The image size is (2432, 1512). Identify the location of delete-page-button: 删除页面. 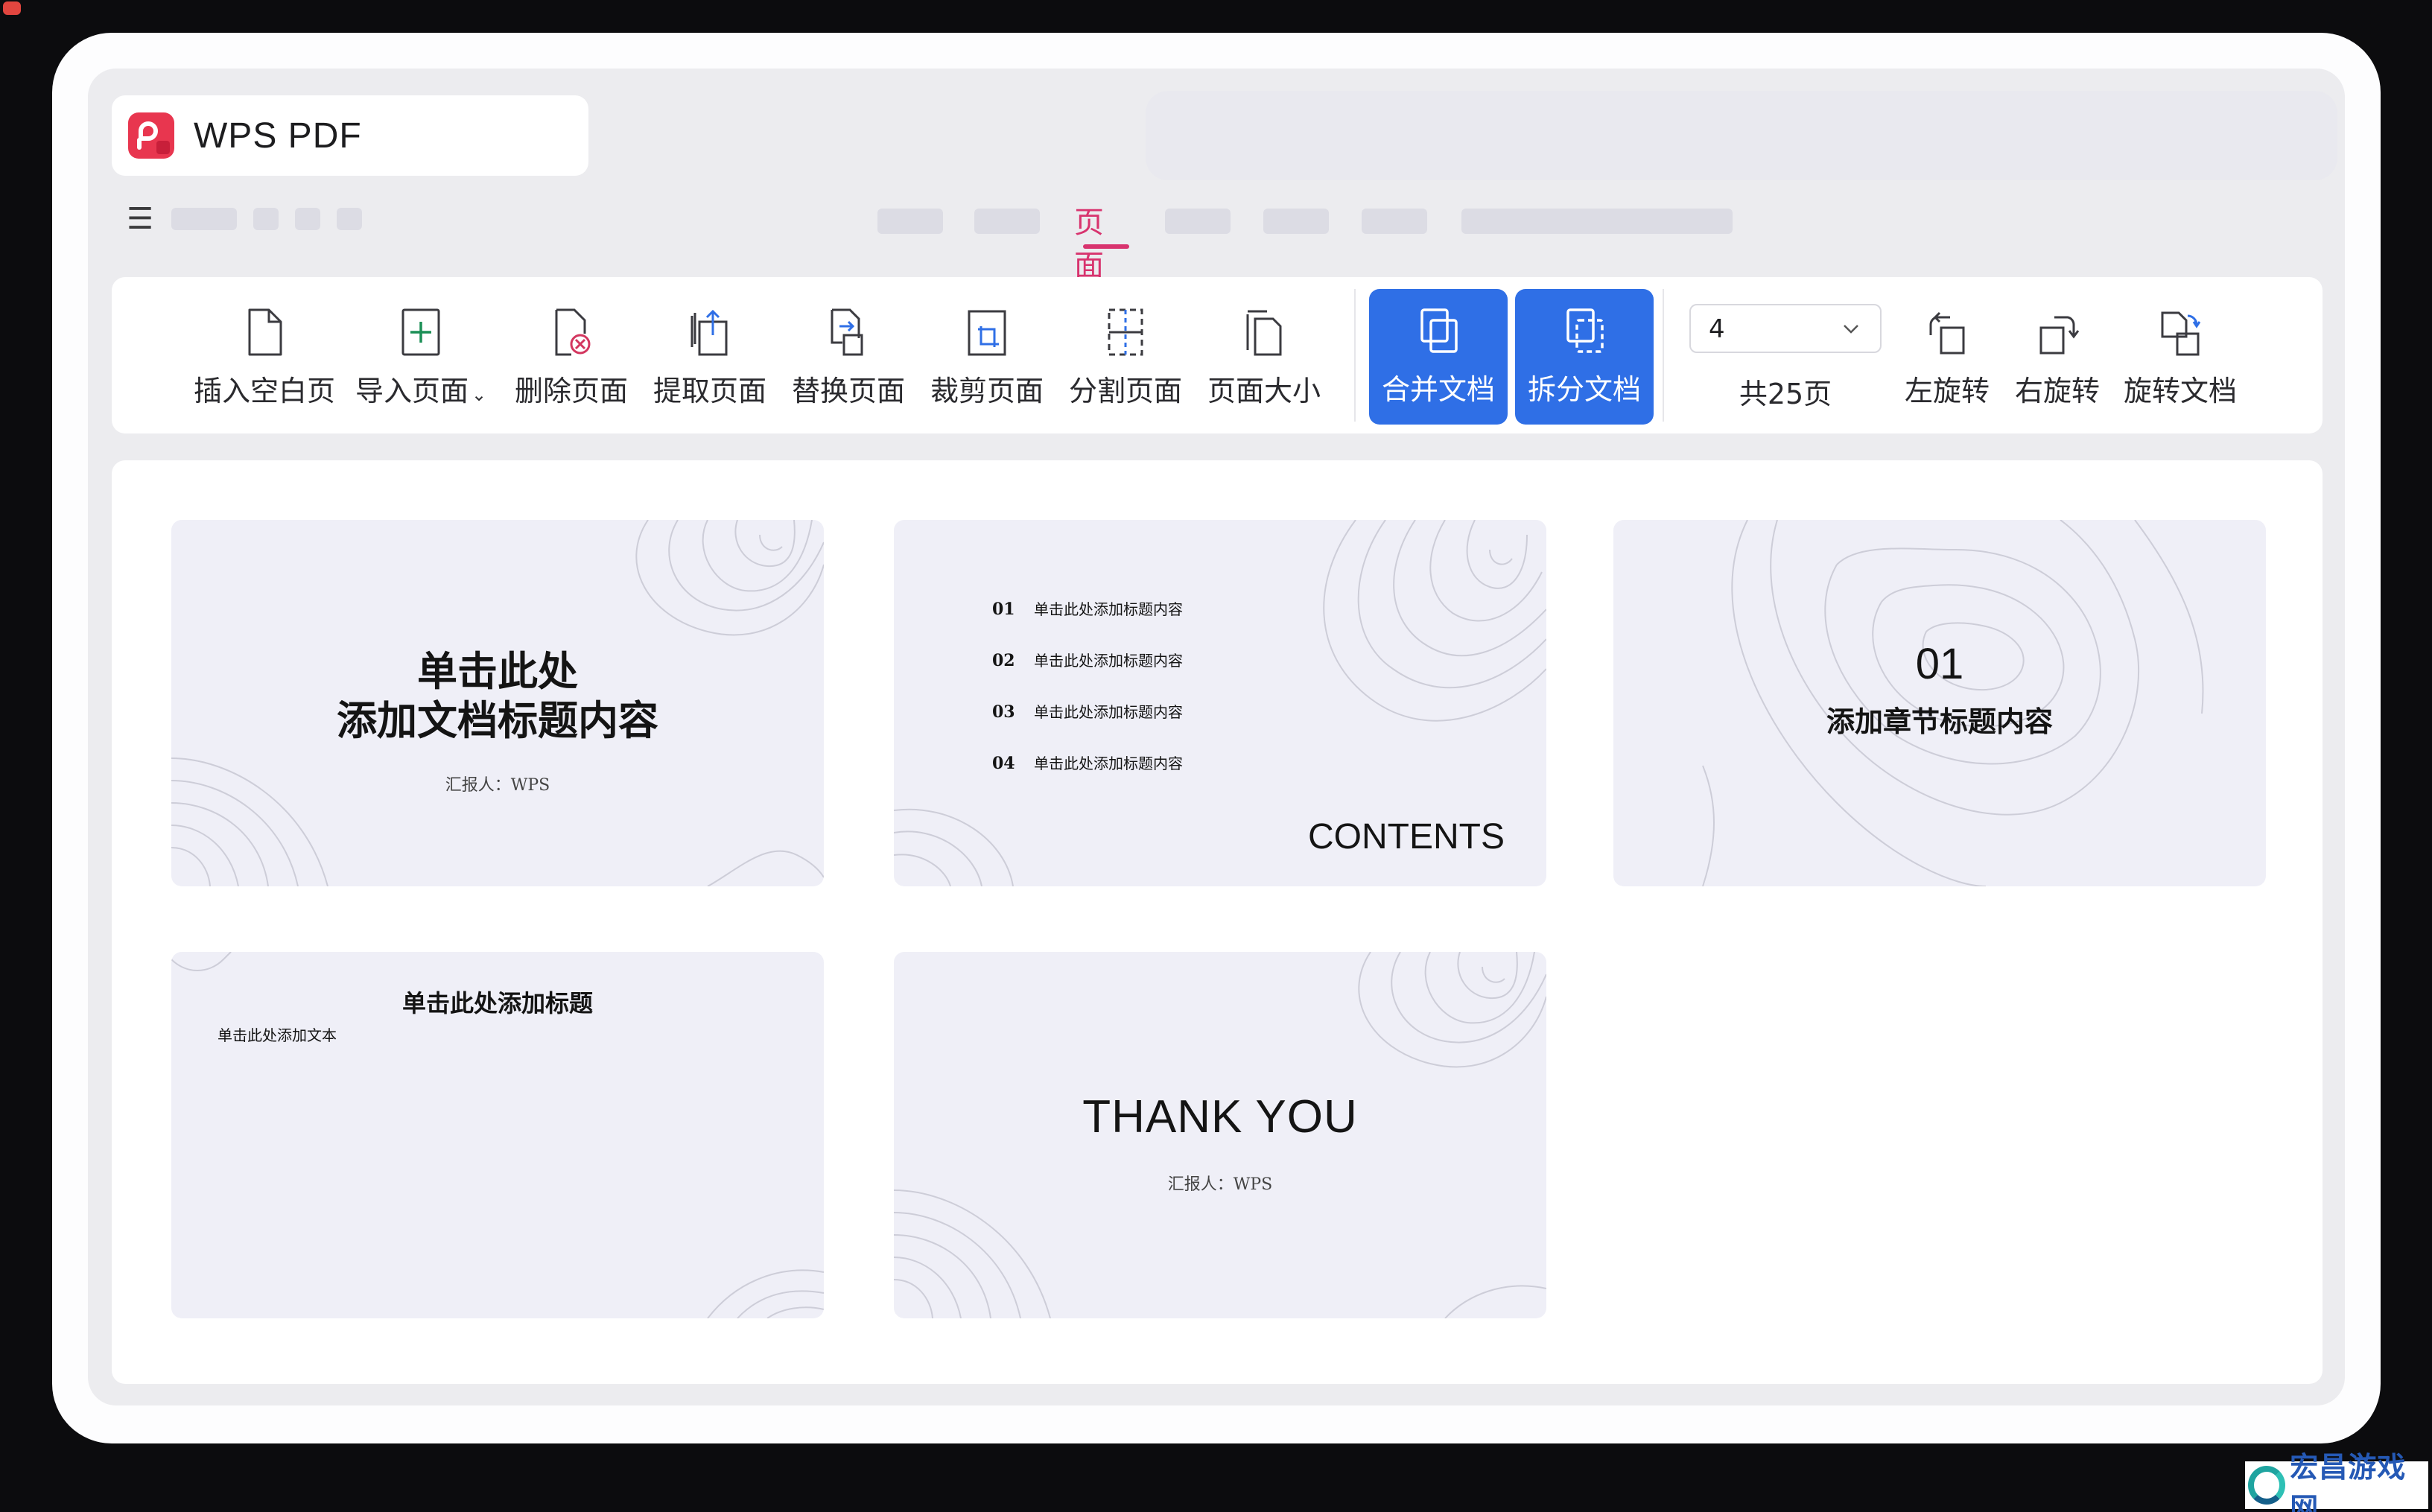
(571, 355).